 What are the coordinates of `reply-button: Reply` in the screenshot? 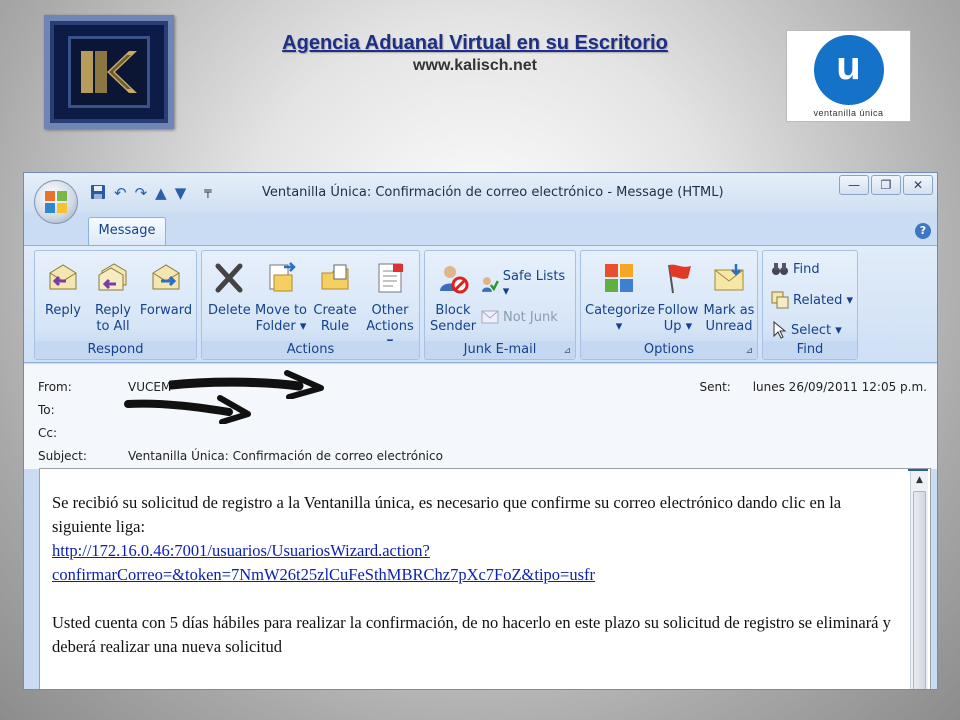 It's located at (63, 288).